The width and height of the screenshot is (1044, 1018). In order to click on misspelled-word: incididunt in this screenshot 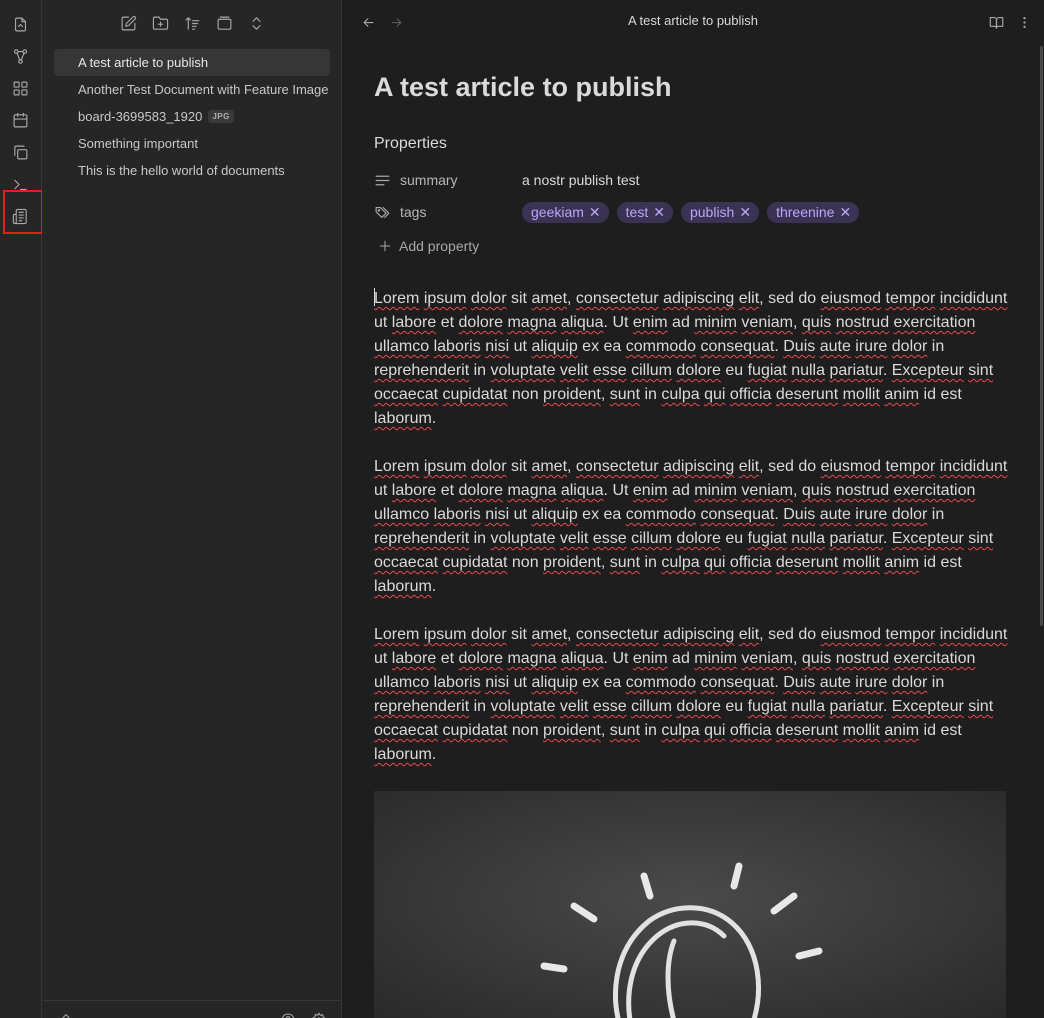, I will do `click(974, 298)`.